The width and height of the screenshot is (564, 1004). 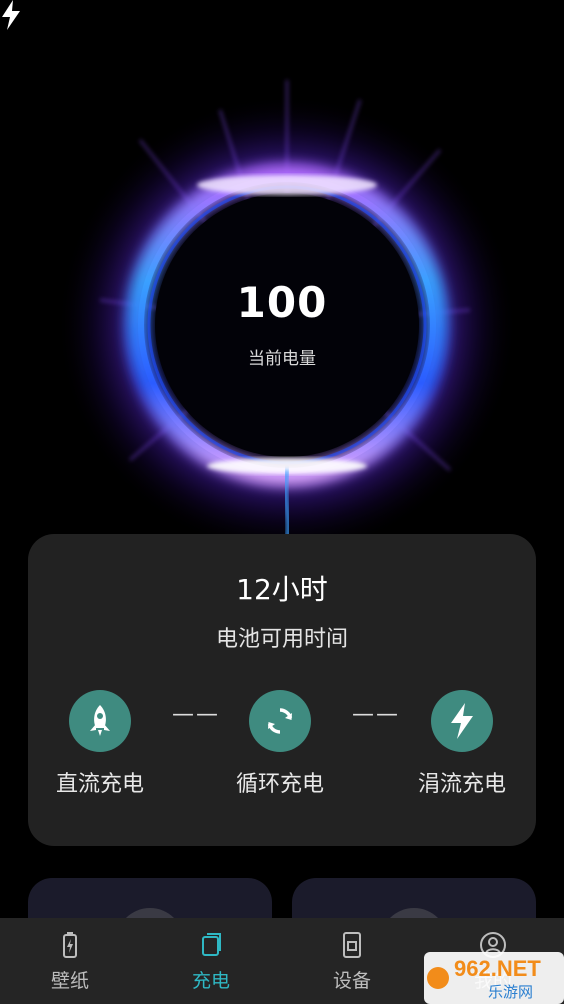 What do you see at coordinates (462, 721) in the screenshot?
I see `bolt-icon` at bounding box center [462, 721].